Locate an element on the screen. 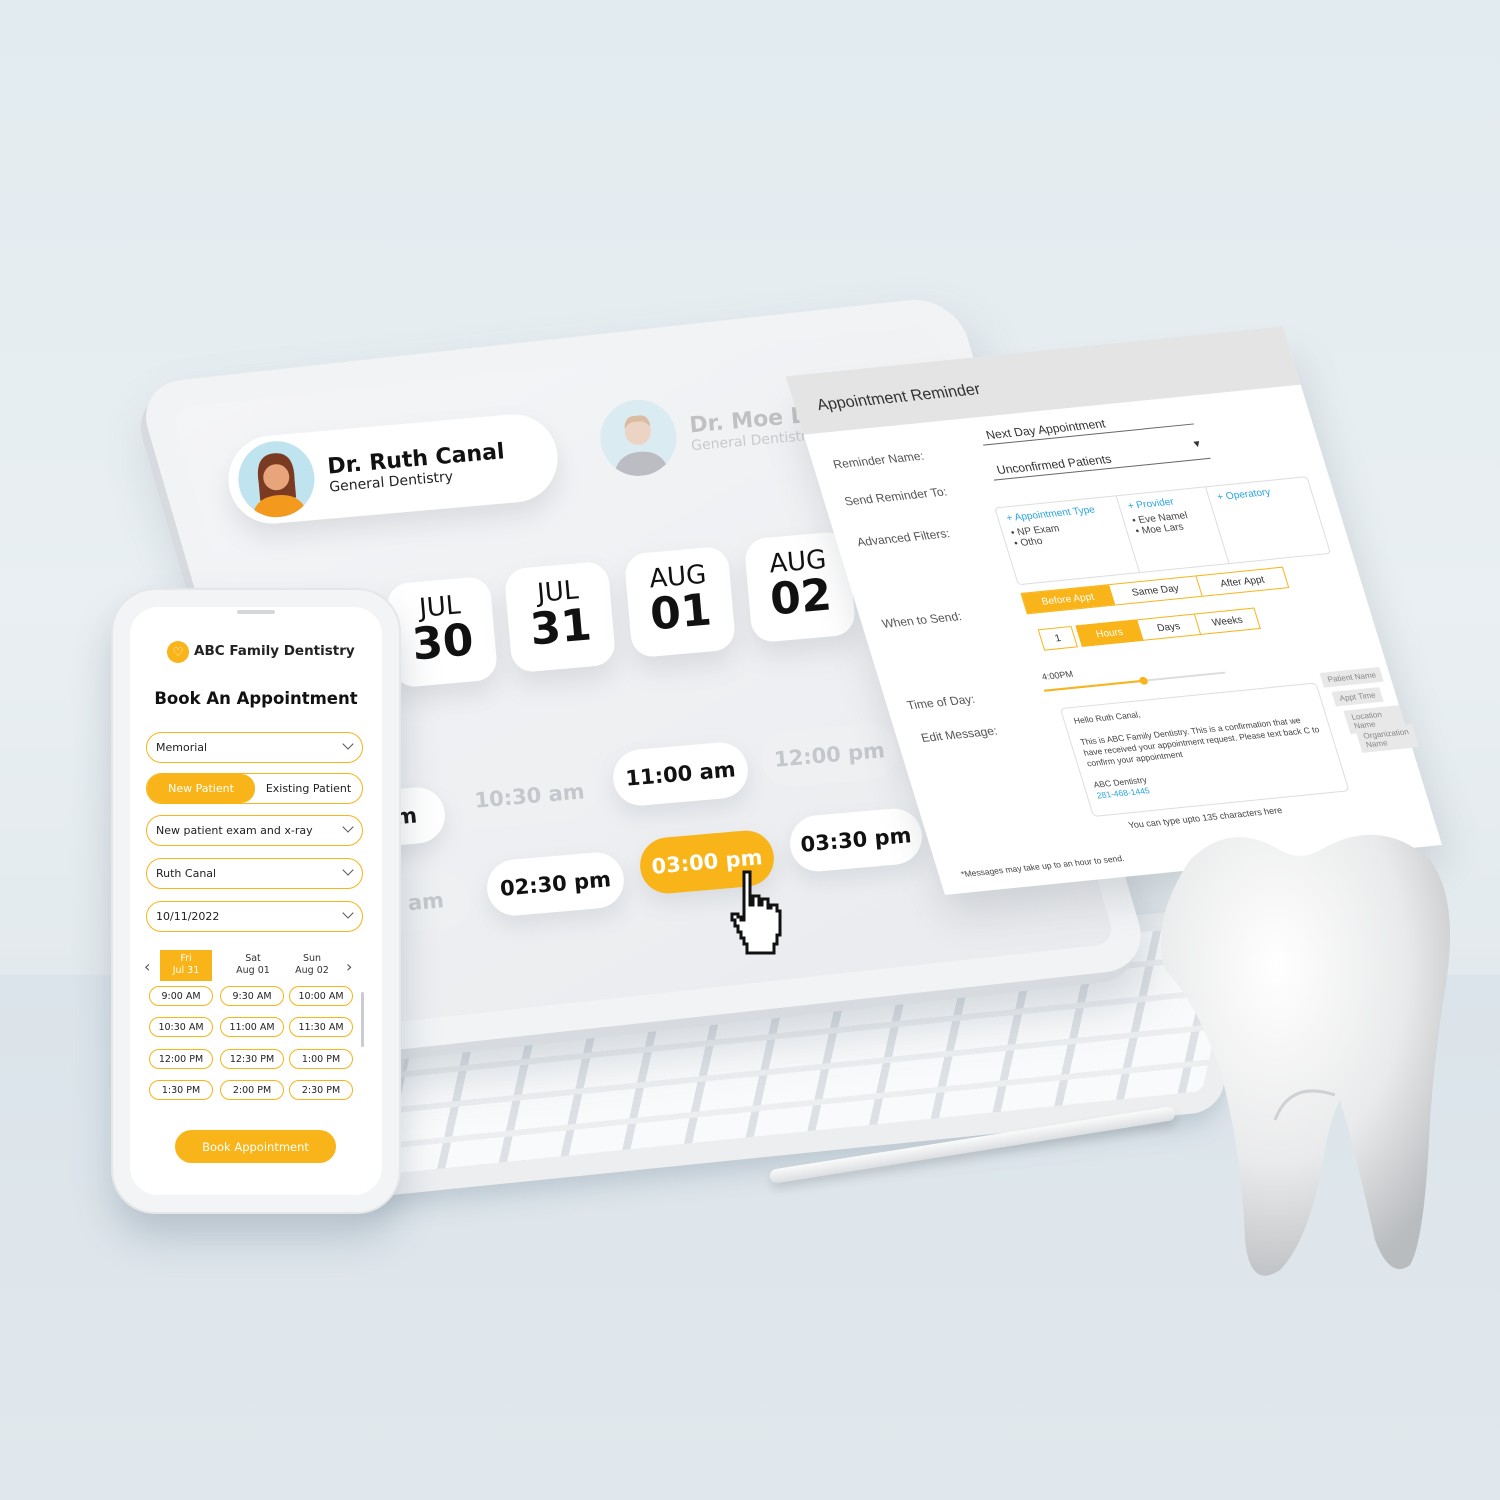 This screenshot has width=1500, height=1500. reason-select: New patient exam and x-ray is located at coordinates (254, 830).